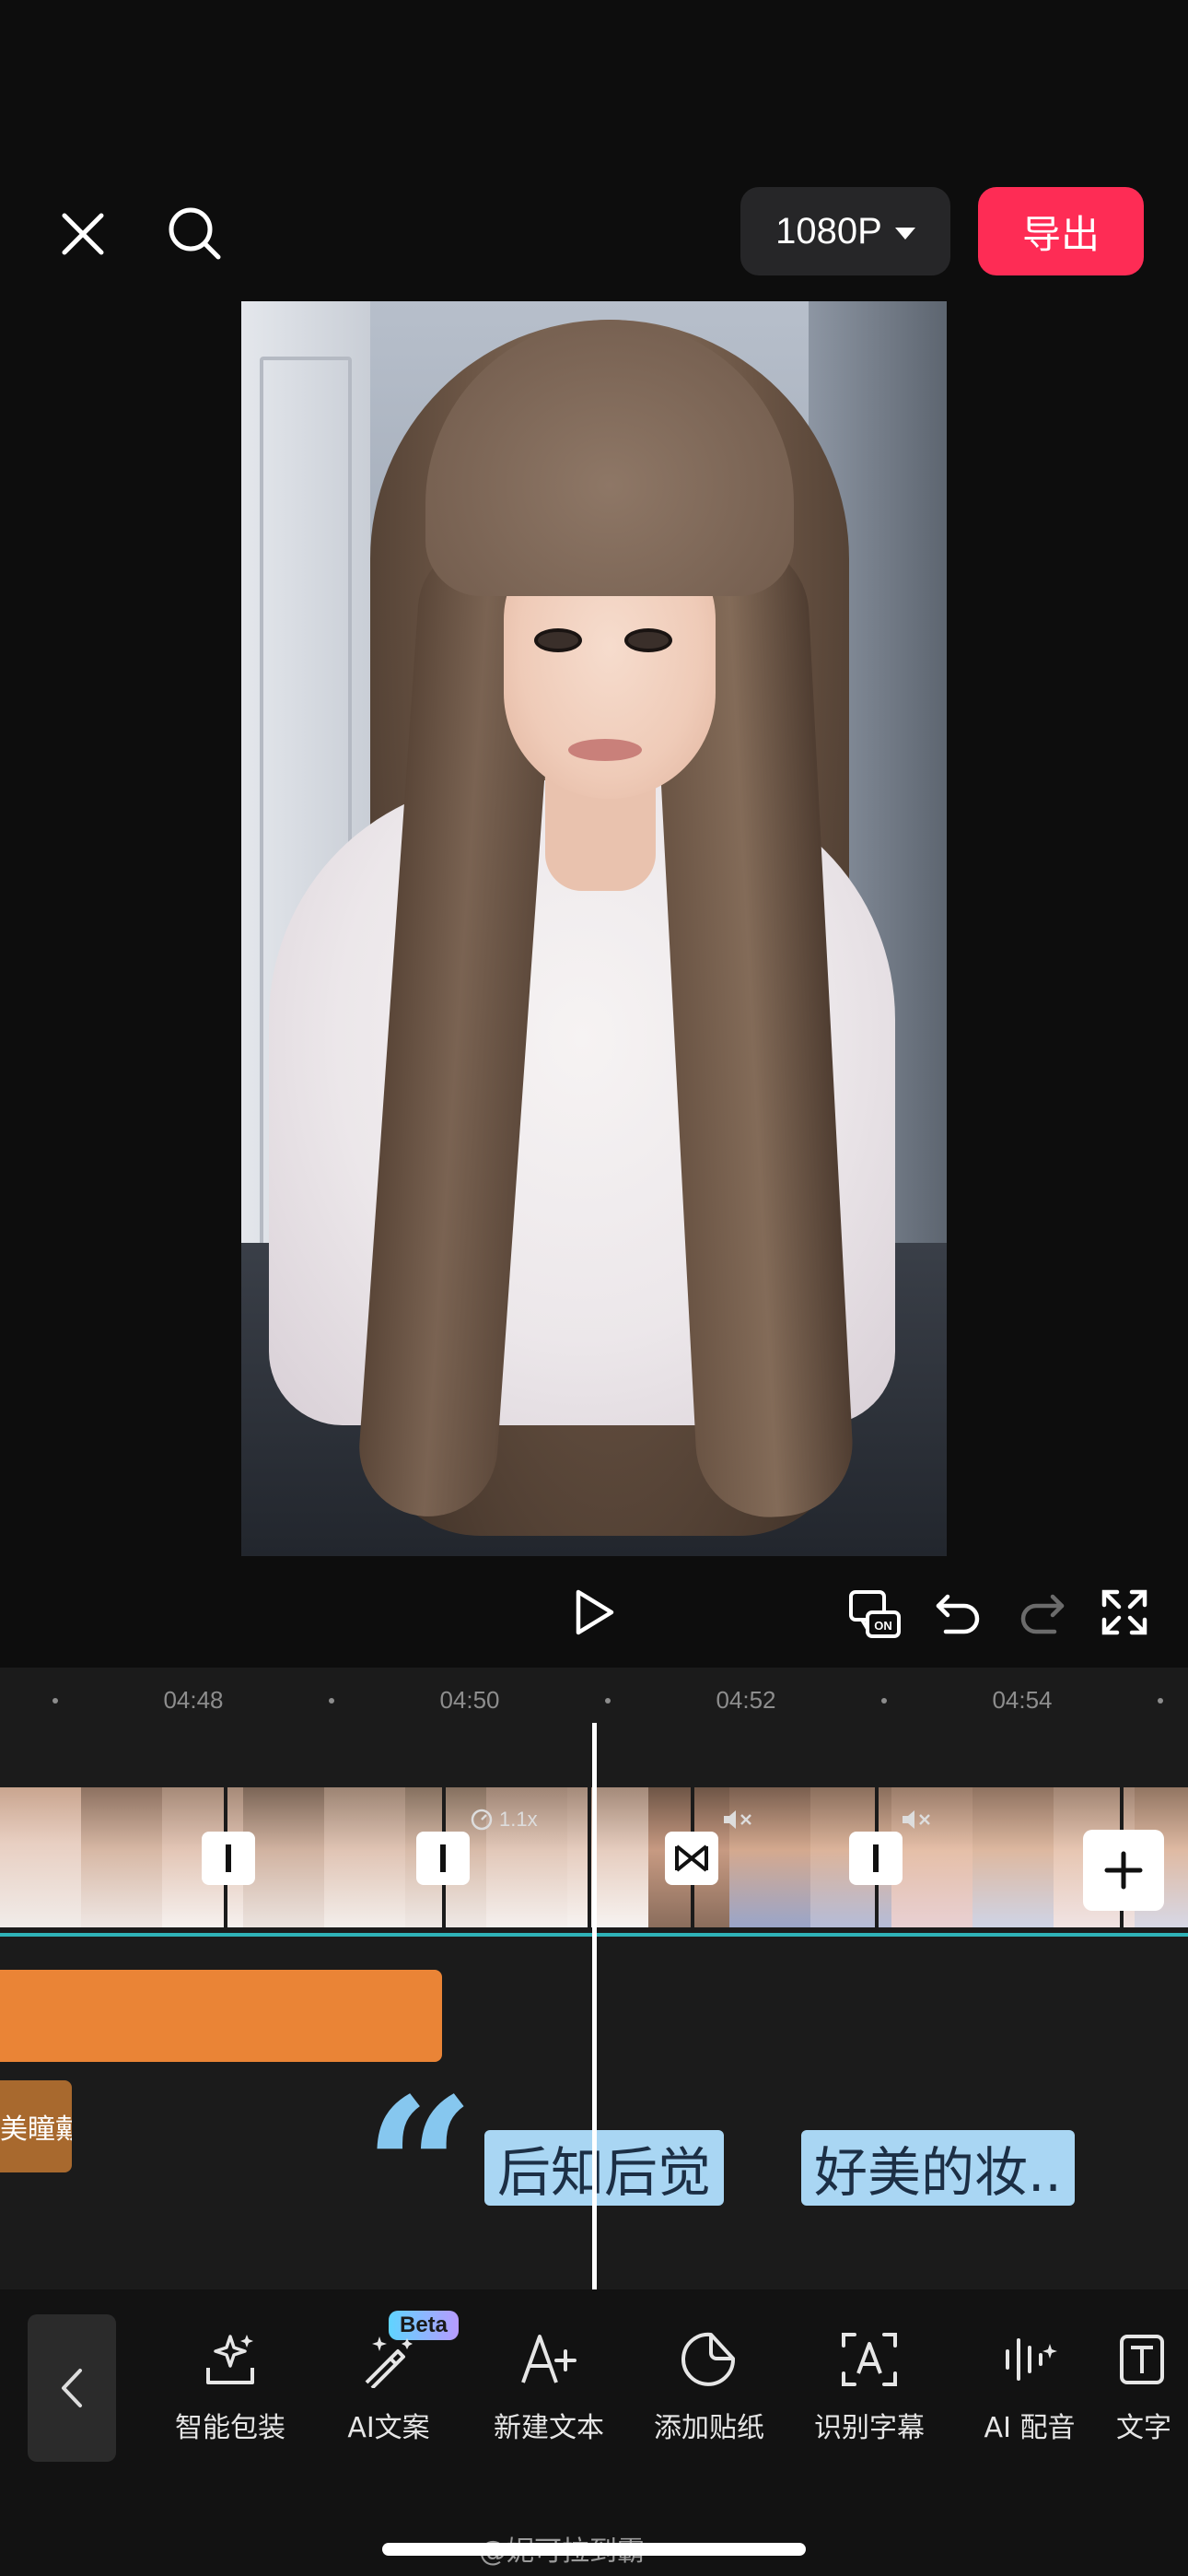  I want to click on magic-wand-icon, so click(389, 2362).